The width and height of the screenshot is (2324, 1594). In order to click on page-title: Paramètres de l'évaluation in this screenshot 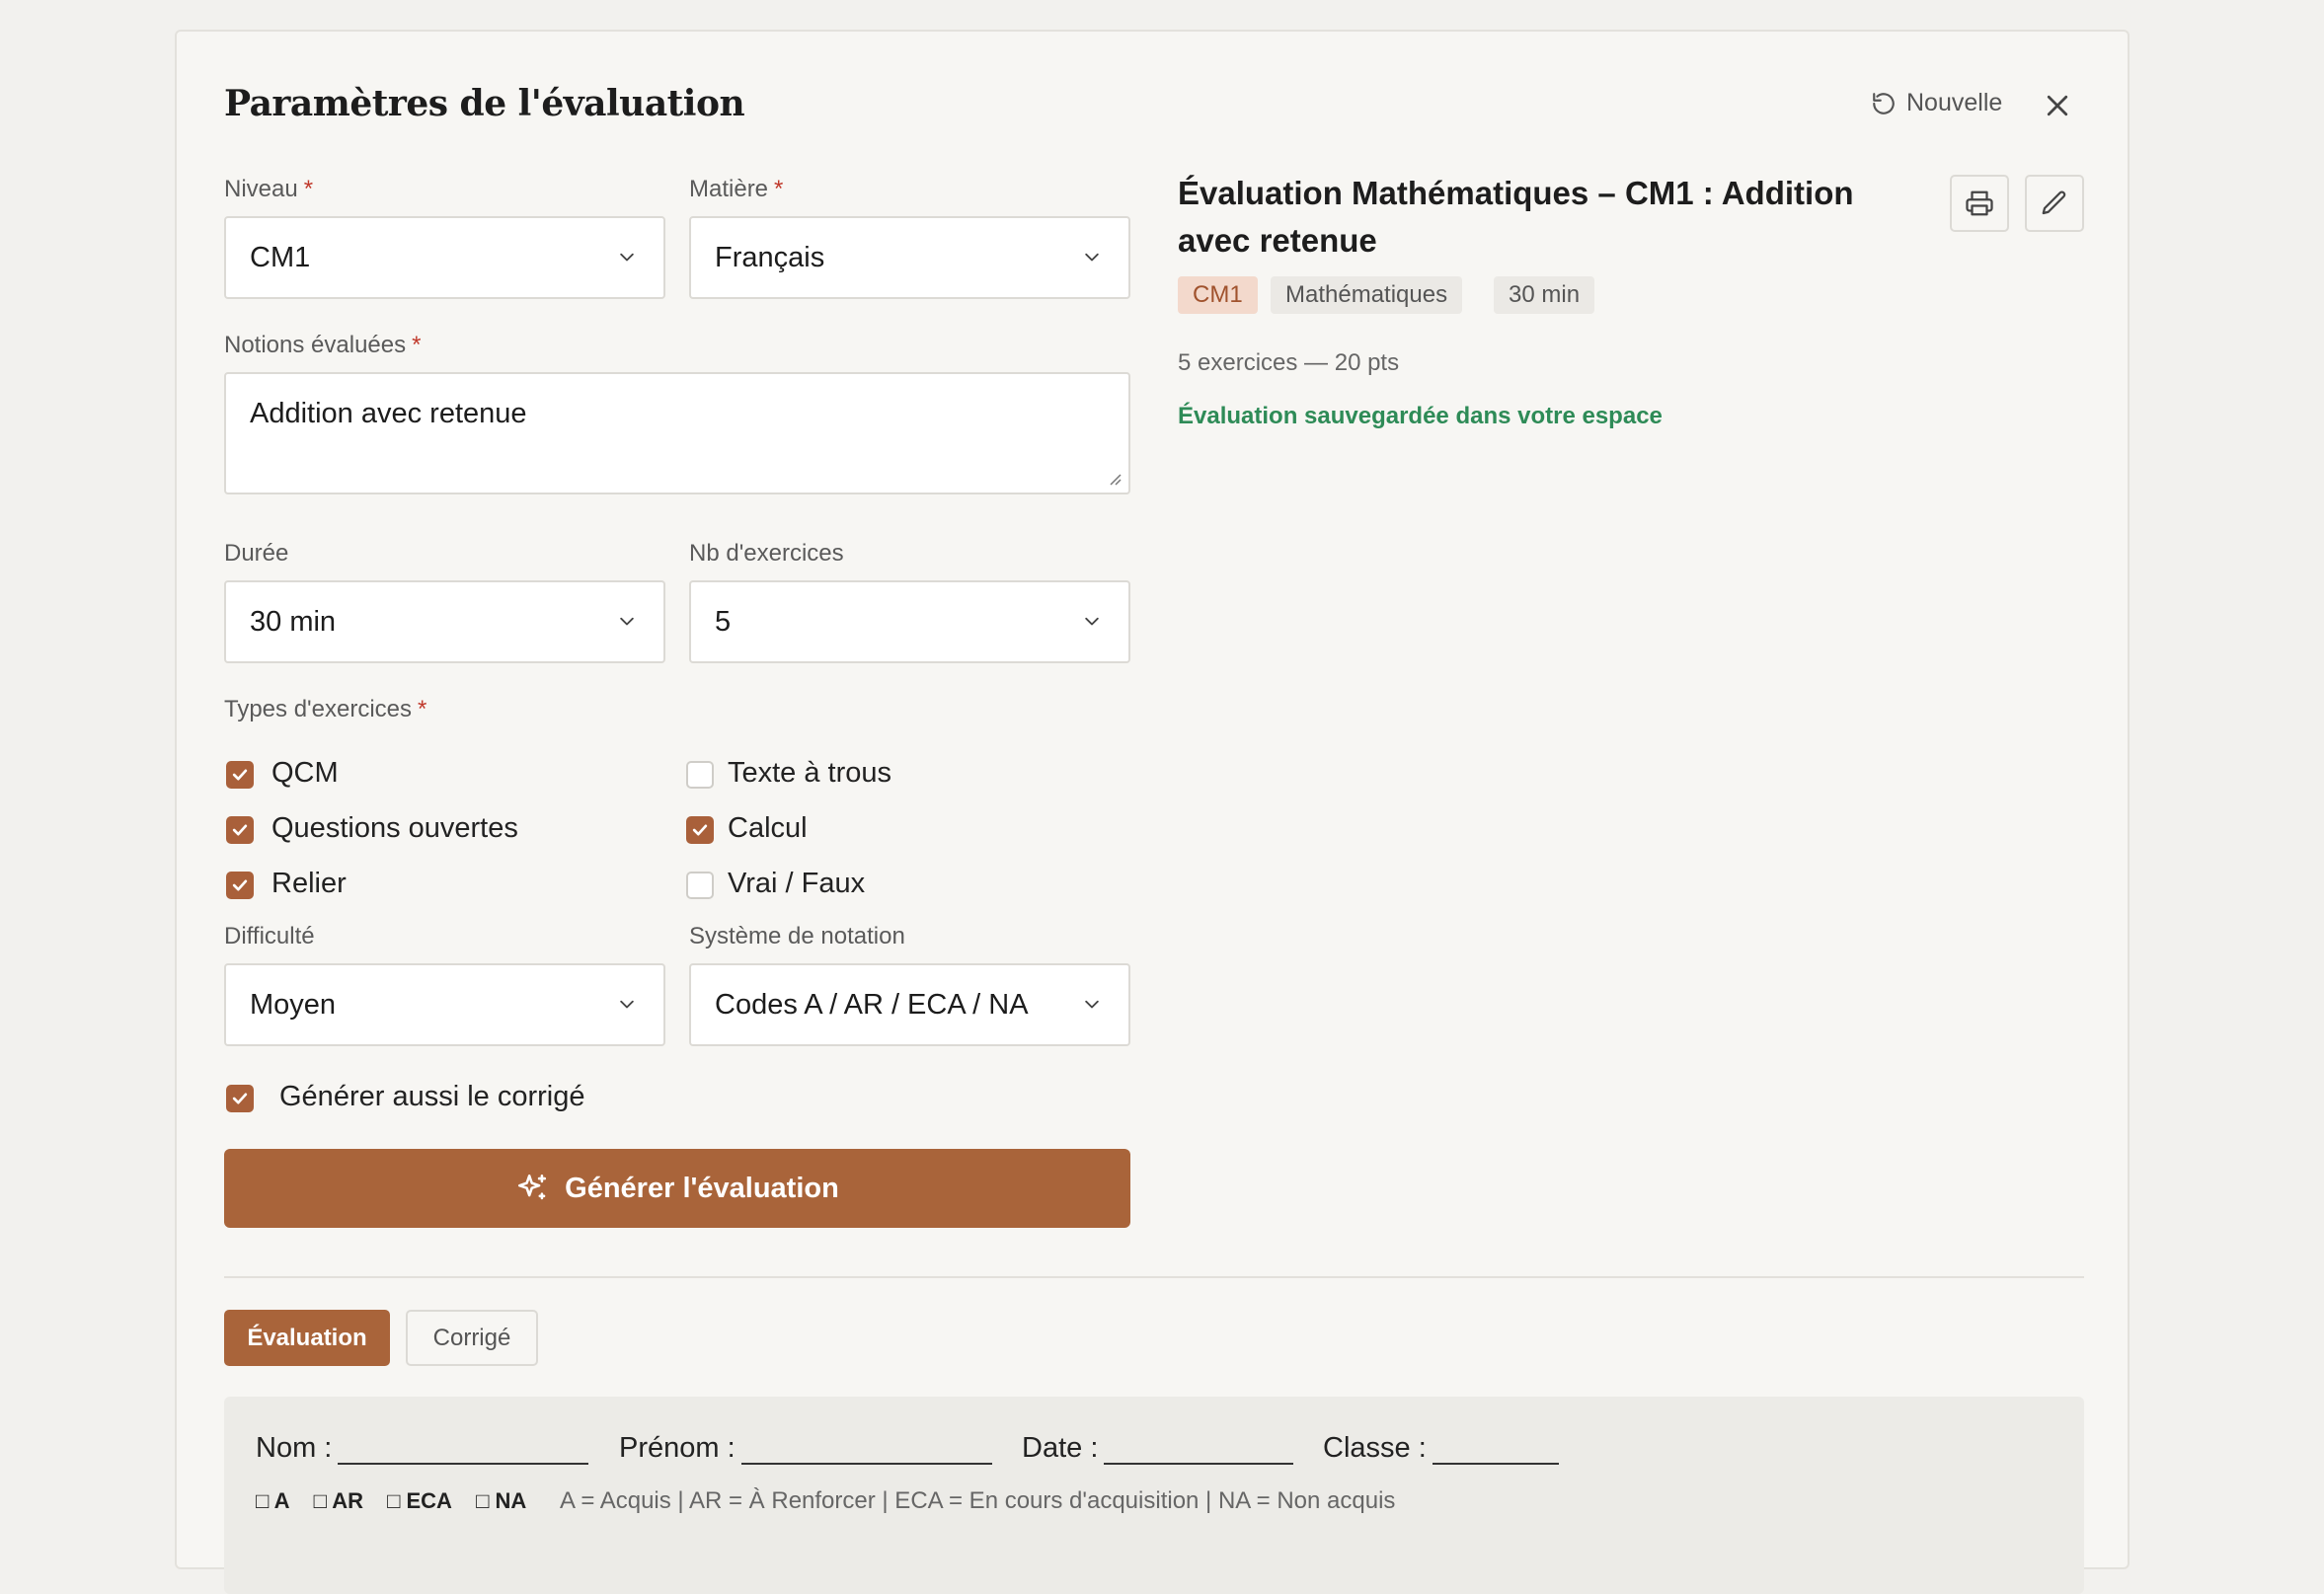, I will do `click(484, 104)`.